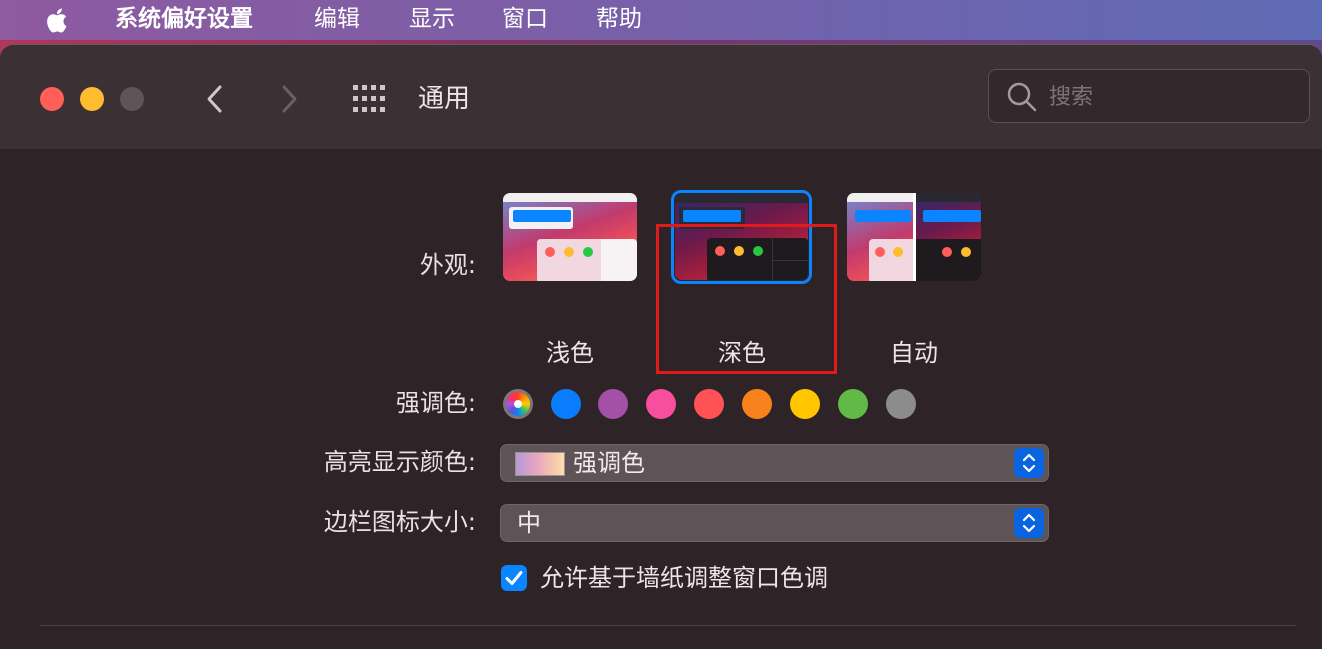 This screenshot has width=1322, height=649. Describe the element at coordinates (58, 20) in the screenshot. I see `apple-logo-icon` at that location.